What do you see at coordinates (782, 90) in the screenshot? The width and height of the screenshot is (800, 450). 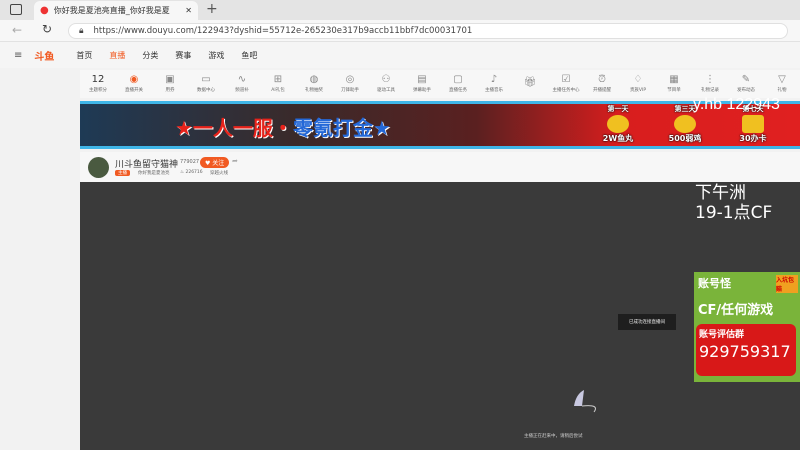 I see `toolbar-label: 礼物` at bounding box center [782, 90].